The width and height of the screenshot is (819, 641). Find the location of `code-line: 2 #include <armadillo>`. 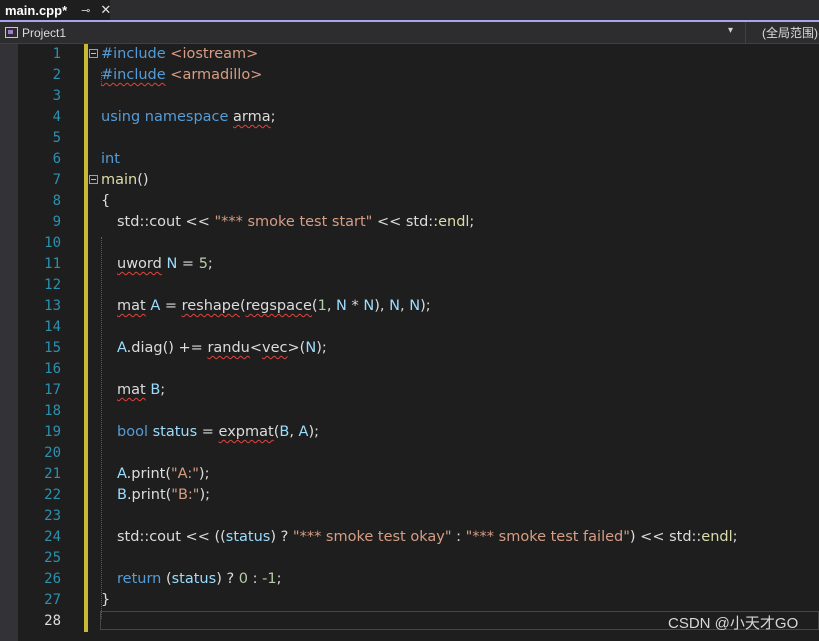

code-line: 2 #include <armadillo> is located at coordinates (409, 75).